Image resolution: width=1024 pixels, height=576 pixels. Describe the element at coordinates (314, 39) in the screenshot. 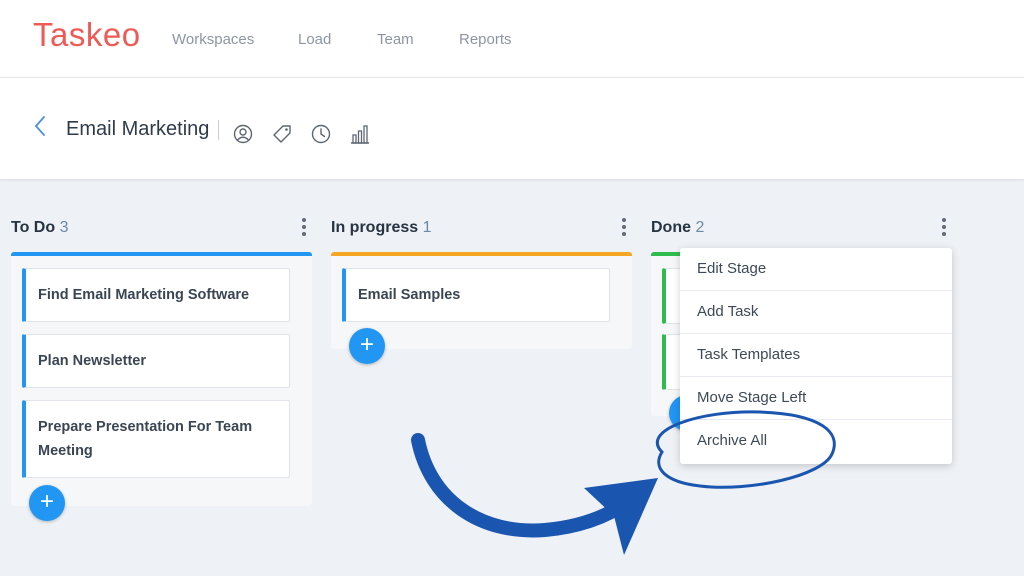

I see `nav-load: Load` at that location.